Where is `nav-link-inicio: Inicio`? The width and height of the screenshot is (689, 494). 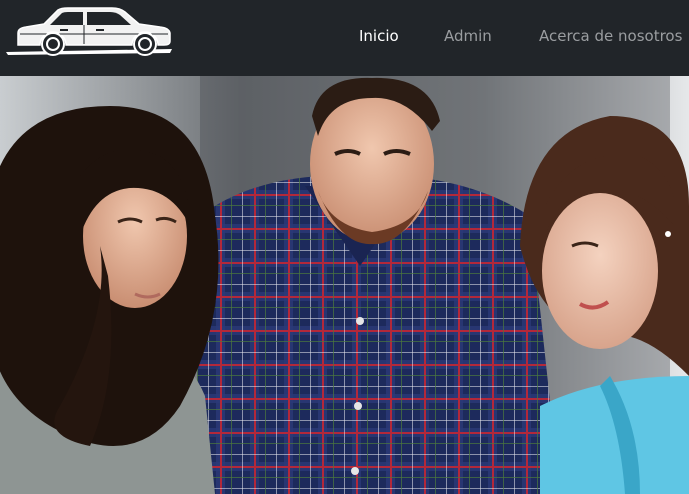 nav-link-inicio: Inicio is located at coordinates (379, 36).